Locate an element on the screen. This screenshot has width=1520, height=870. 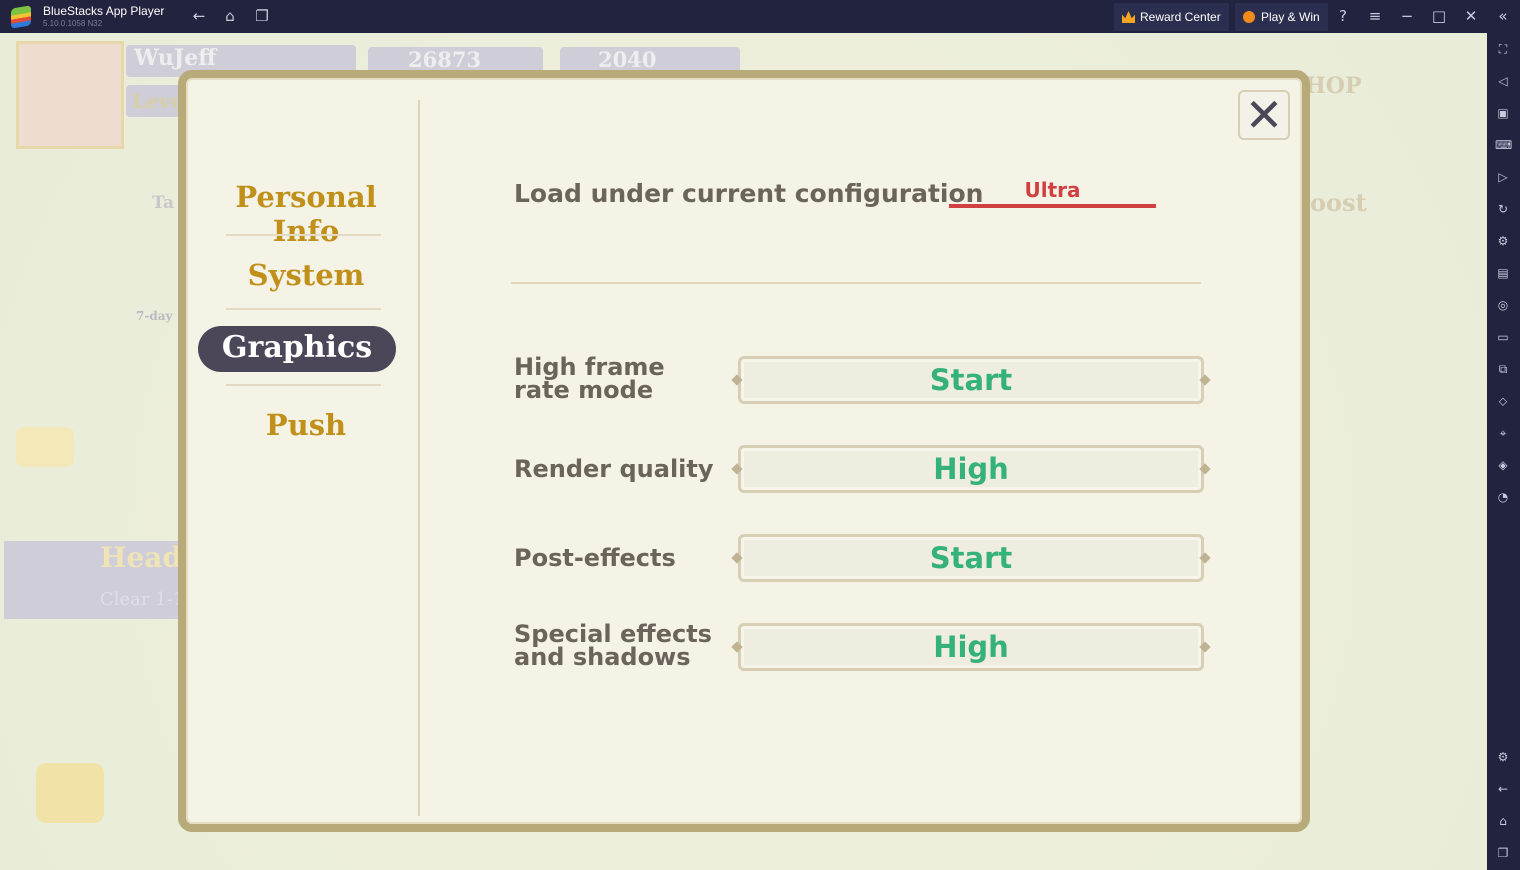
seven-day-label: 7-day is located at coordinates (154, 316).